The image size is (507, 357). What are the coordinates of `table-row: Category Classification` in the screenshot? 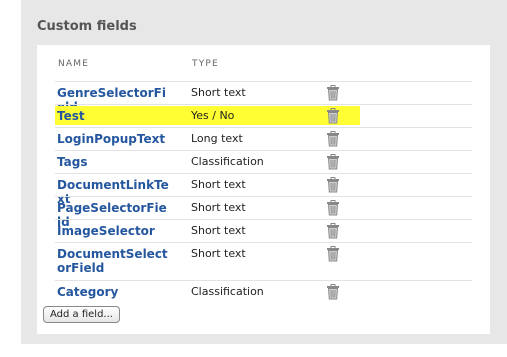 It's located at (263, 292).